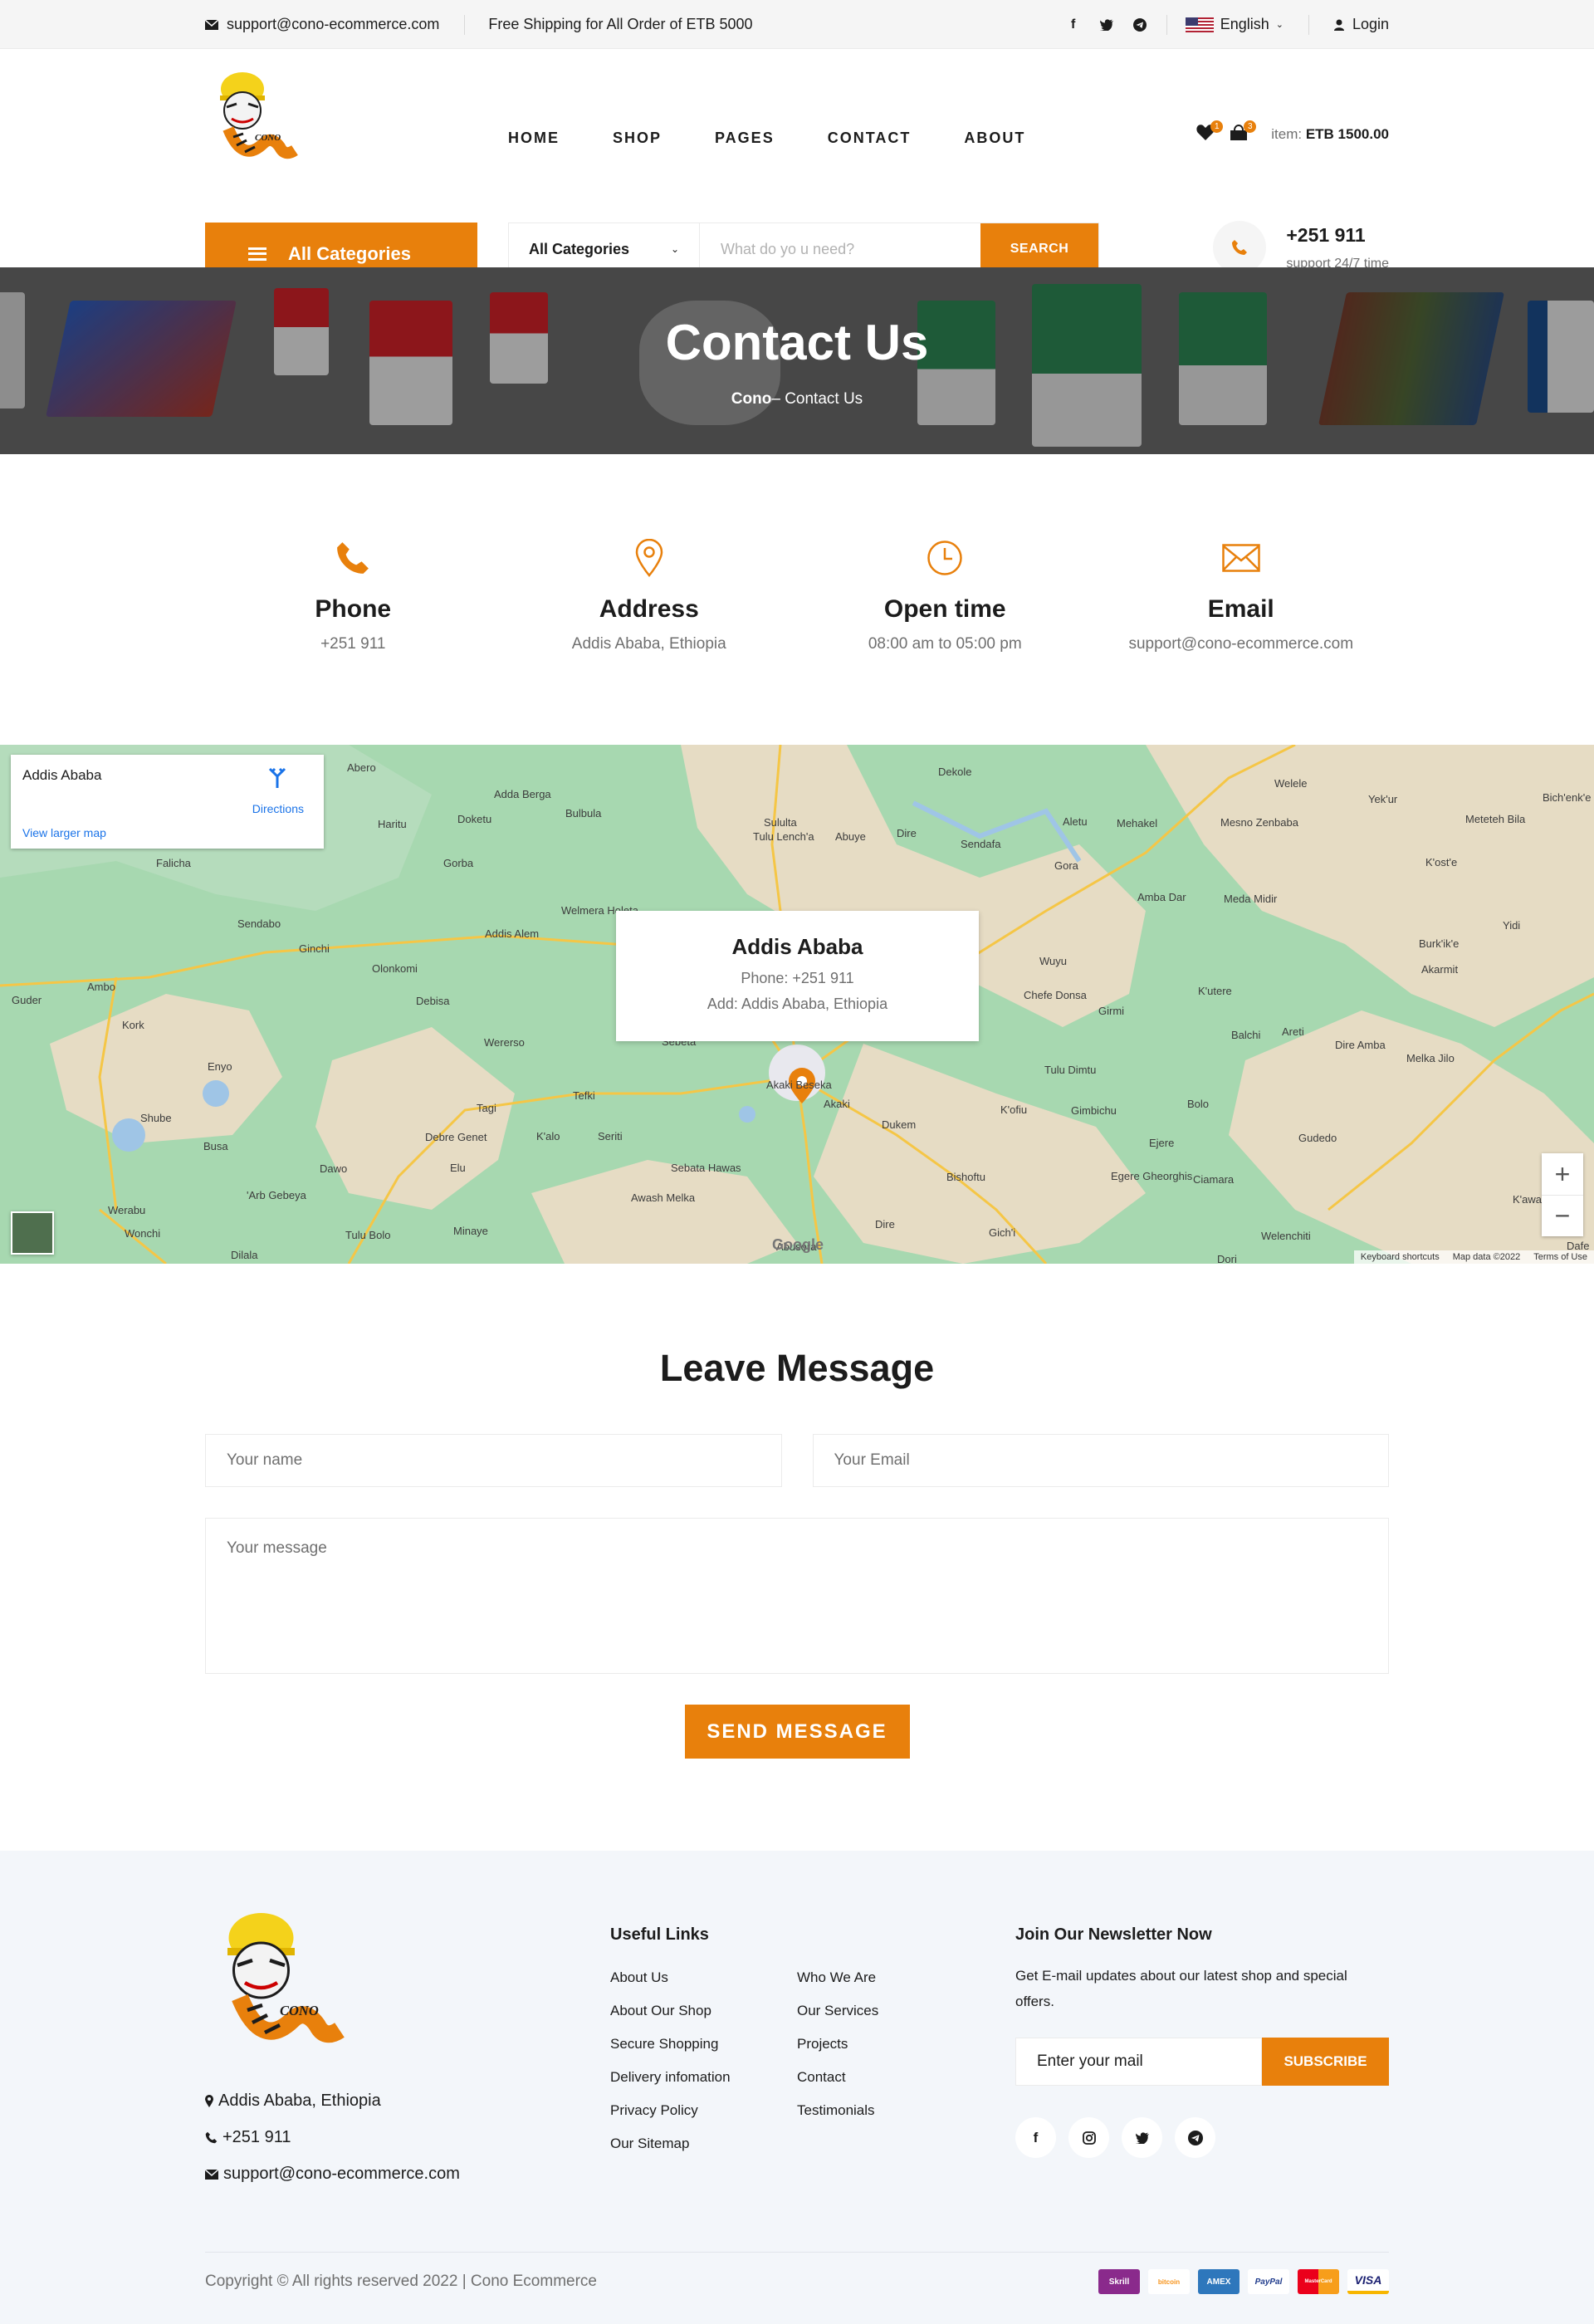  I want to click on top-email: support@cono-ecommerce.com, so click(322, 24).